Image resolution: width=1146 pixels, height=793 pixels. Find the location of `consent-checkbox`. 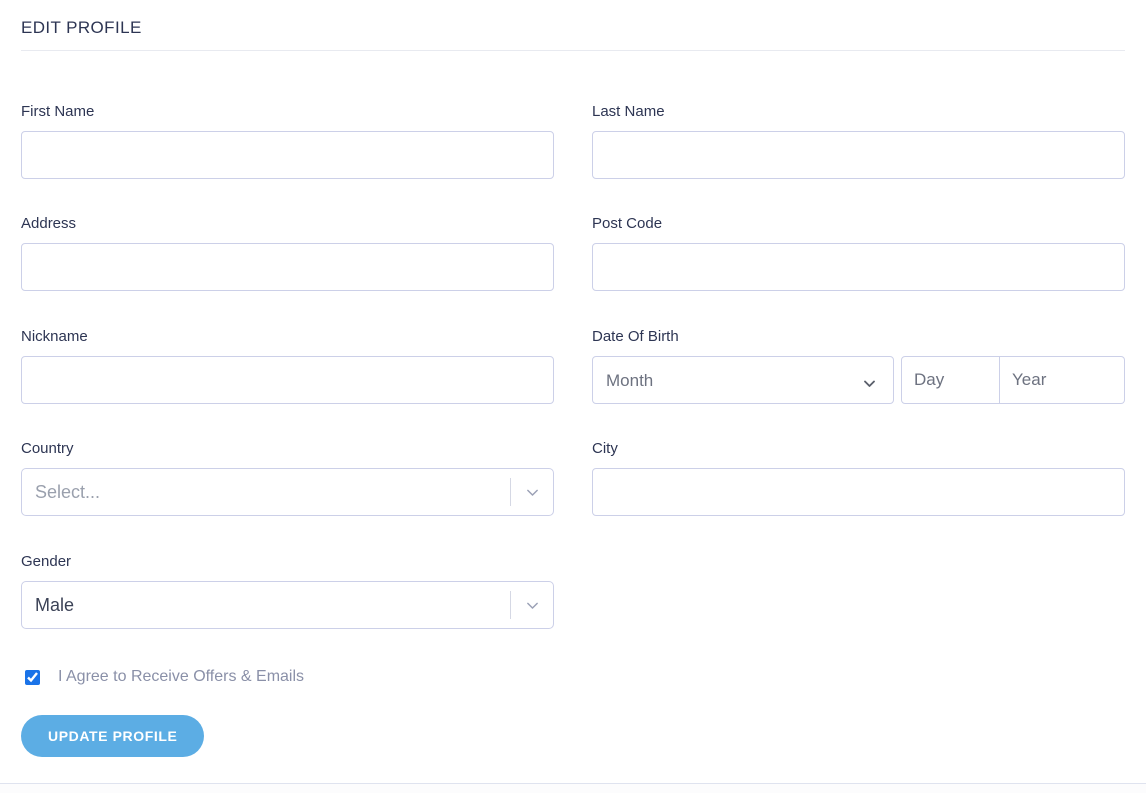

consent-checkbox is located at coordinates (32, 677).